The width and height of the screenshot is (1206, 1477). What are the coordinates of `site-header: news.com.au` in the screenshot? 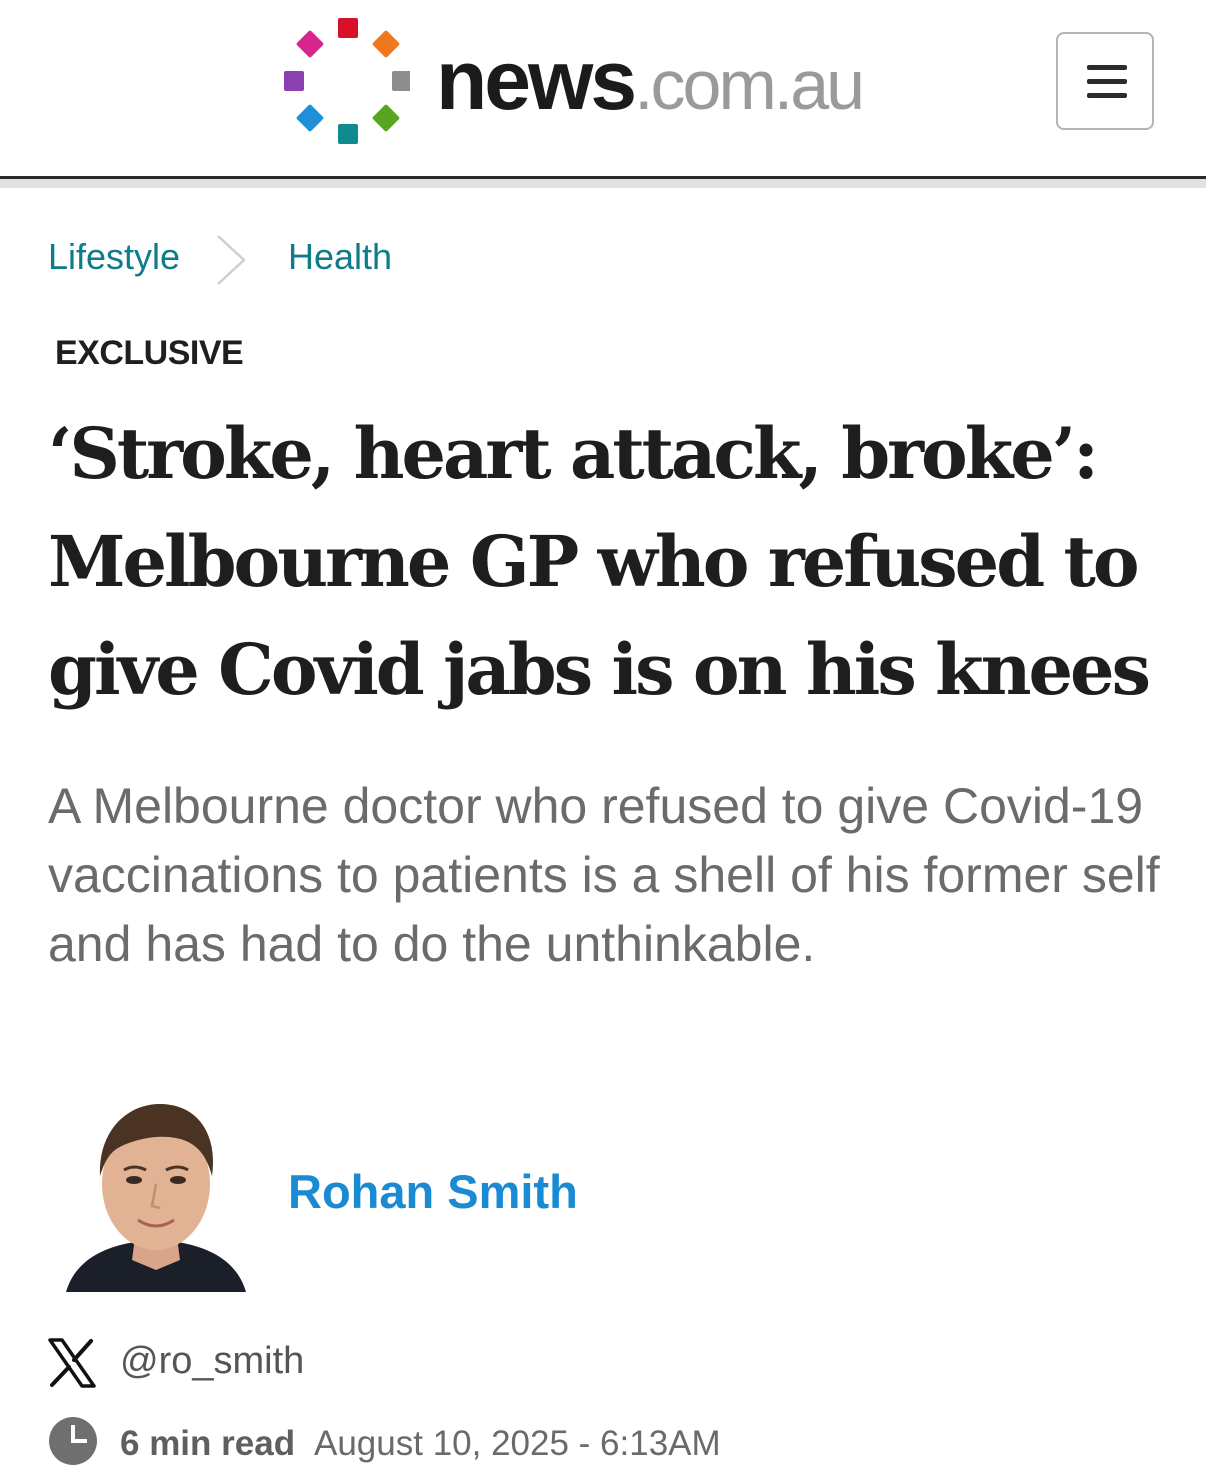 It's located at (603, 88).